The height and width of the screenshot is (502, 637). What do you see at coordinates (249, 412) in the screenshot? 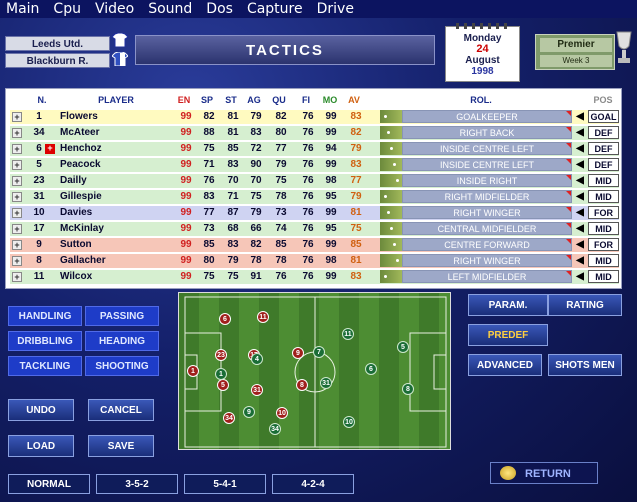
I see `away-player-marker: 9` at bounding box center [249, 412].